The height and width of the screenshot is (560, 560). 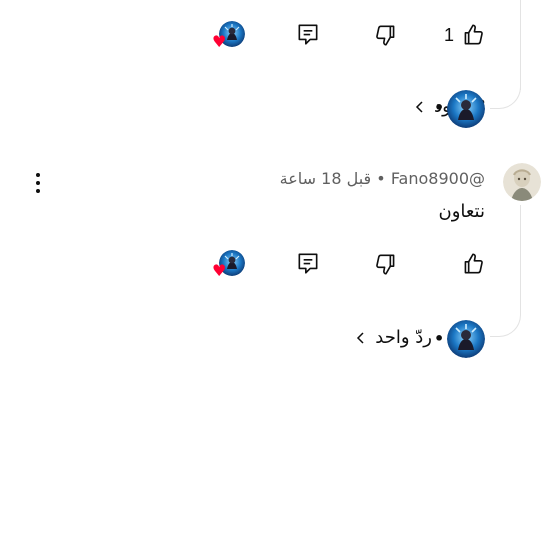 I want to click on like-count: 1, so click(x=449, y=35).